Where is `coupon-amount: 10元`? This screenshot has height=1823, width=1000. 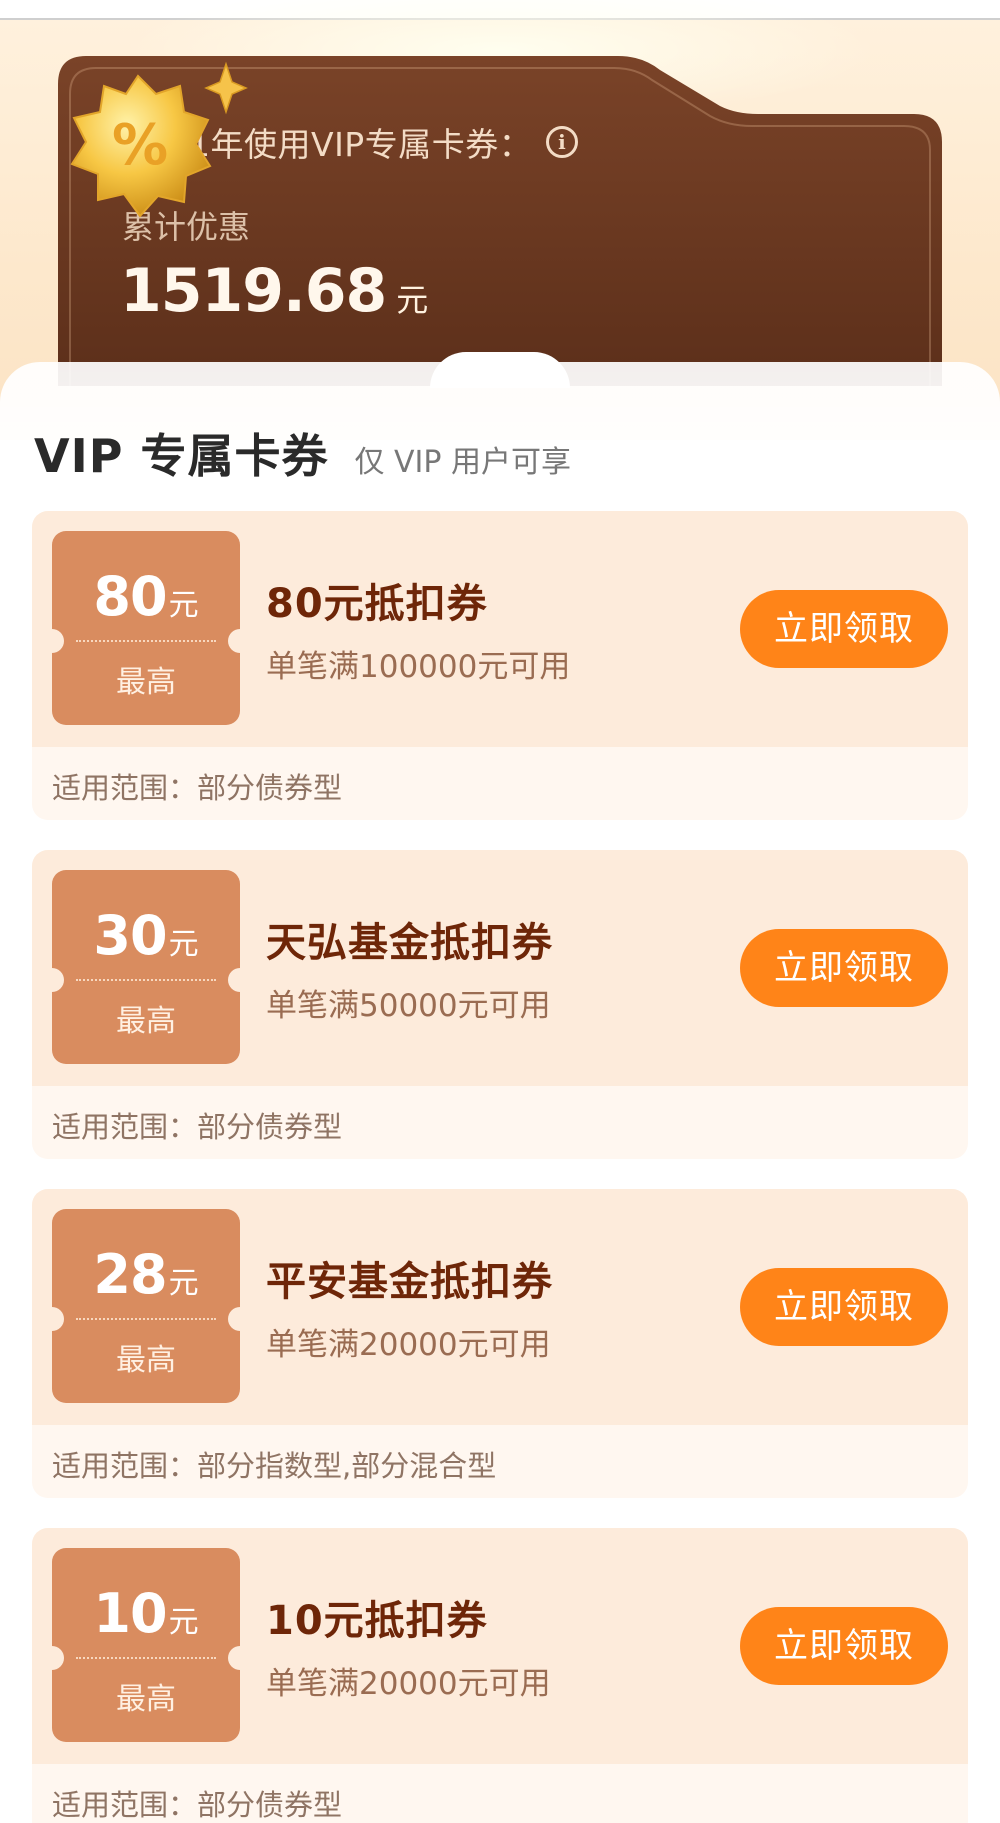 coupon-amount: 10元 is located at coordinates (146, 1613).